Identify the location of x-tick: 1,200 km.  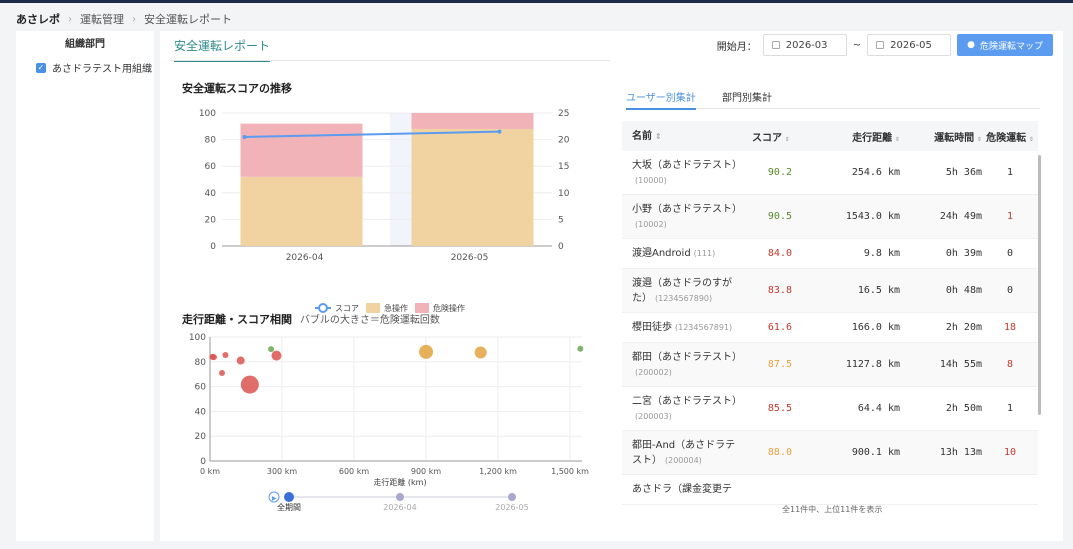
(498, 471).